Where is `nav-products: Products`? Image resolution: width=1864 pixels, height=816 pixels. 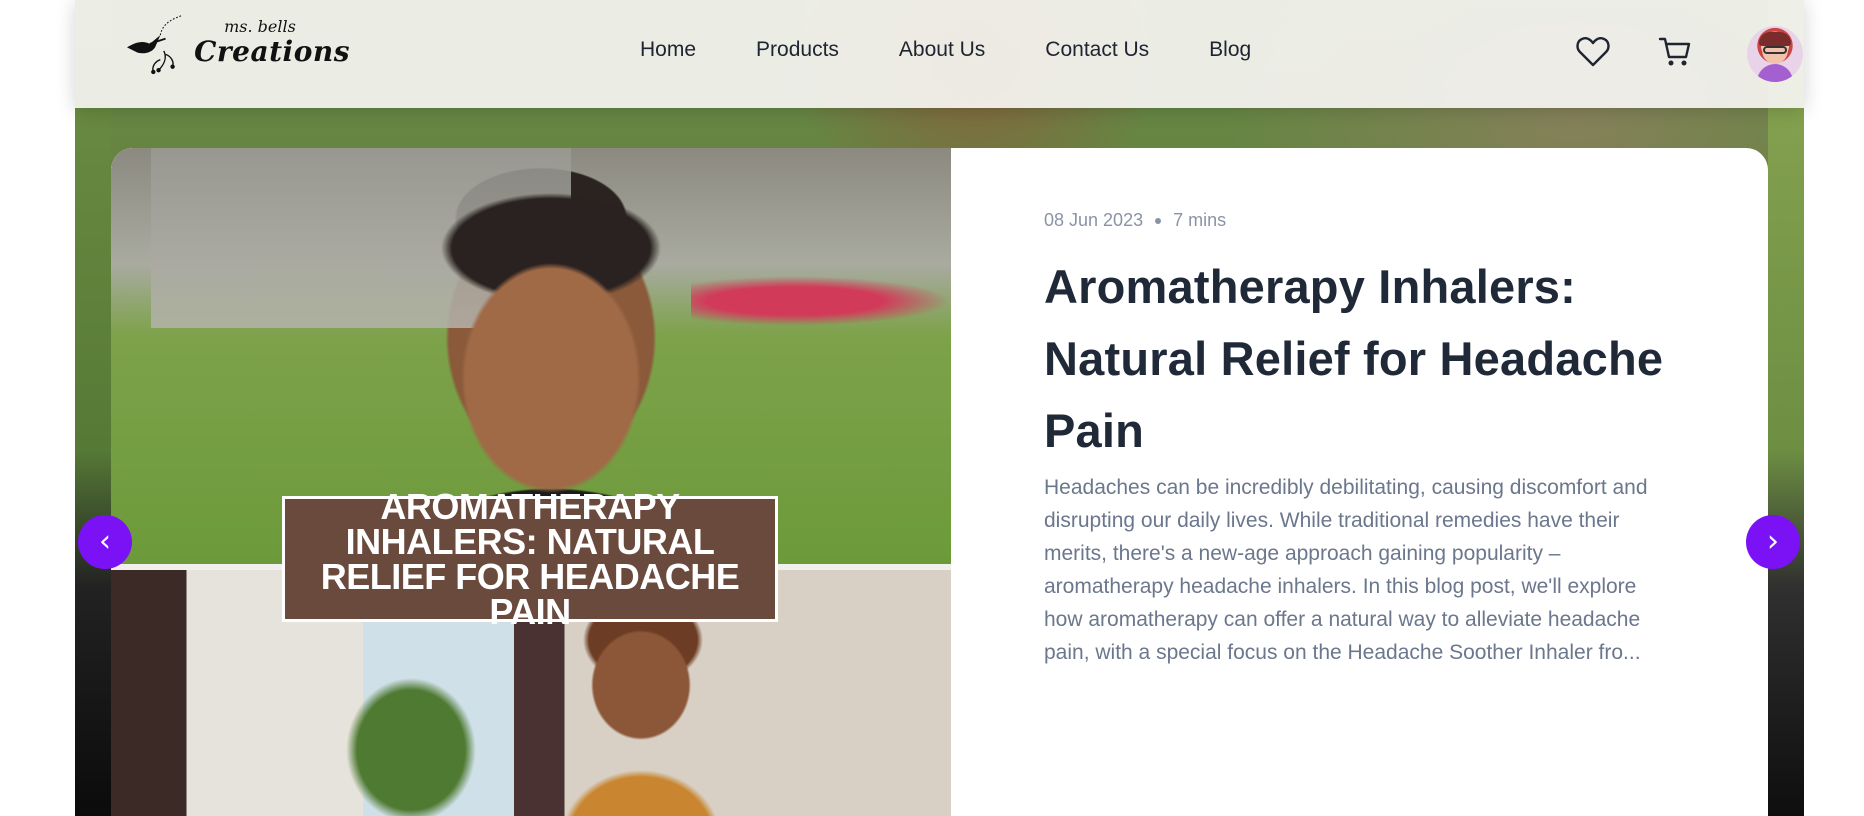 nav-products: Products is located at coordinates (797, 50).